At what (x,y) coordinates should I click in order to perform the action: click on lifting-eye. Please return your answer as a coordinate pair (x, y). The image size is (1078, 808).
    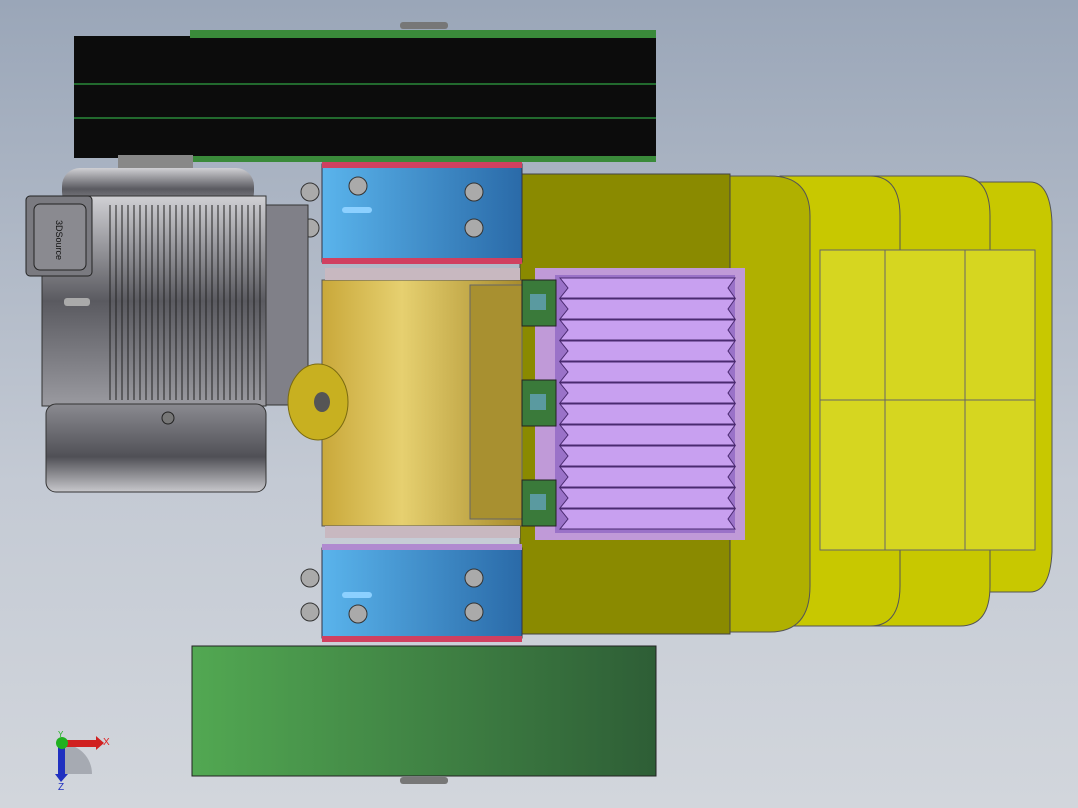
    Looking at the image, I should click on (318, 402).